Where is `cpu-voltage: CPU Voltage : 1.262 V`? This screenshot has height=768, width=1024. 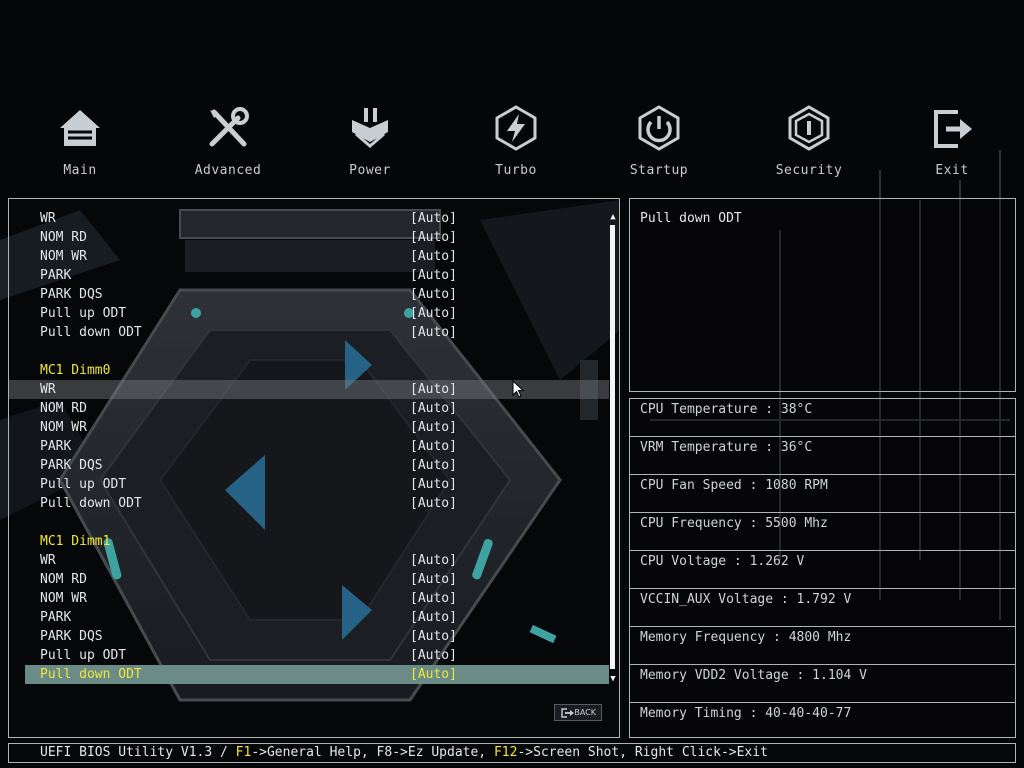
cpu-voltage: CPU Voltage : 1.262 V is located at coordinates (722, 561).